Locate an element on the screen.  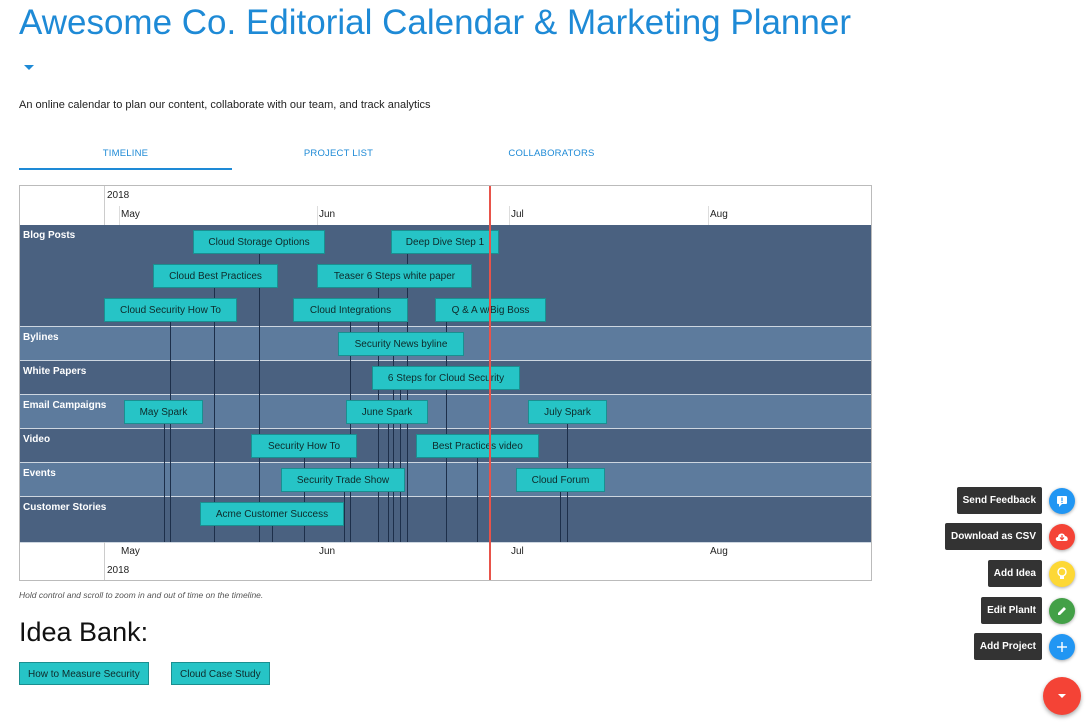
timeline-item: Cloud Forum is located at coordinates (560, 480).